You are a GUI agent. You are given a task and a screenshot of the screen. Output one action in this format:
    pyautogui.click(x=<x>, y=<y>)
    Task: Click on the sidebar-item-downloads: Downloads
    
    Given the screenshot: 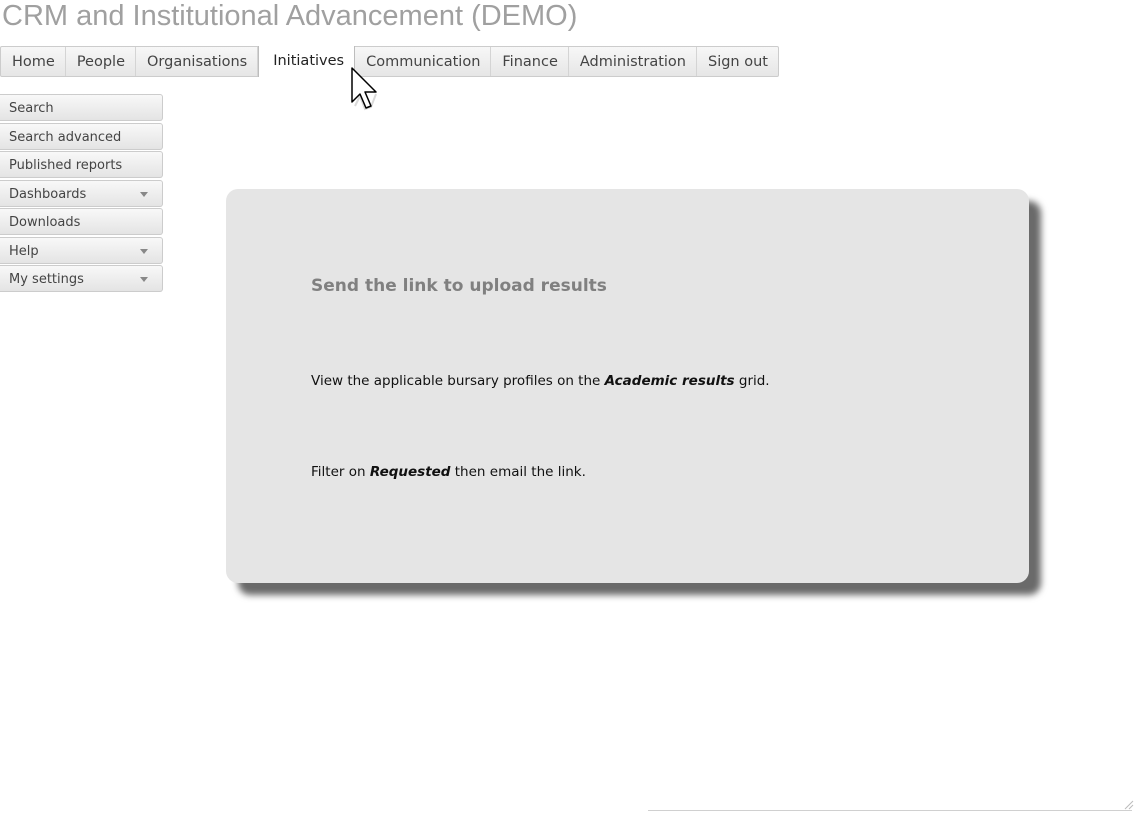 What is the action you would take?
    pyautogui.click(x=81, y=221)
    